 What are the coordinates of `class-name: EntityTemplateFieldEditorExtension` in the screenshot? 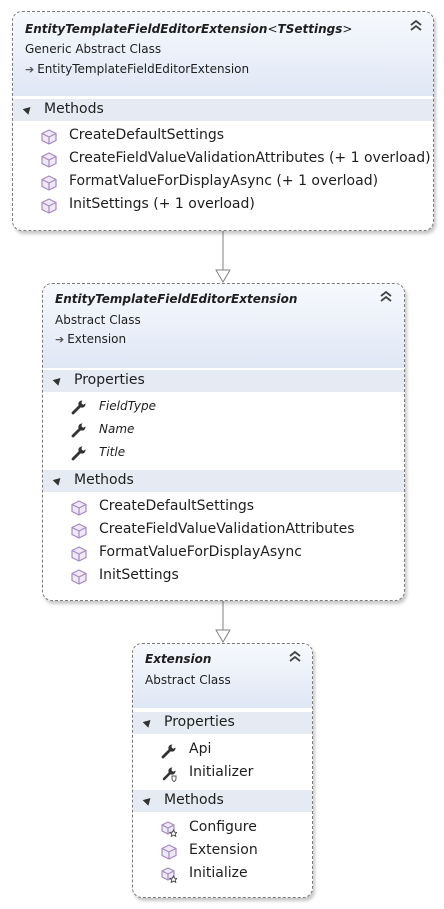 It's located at (176, 299).